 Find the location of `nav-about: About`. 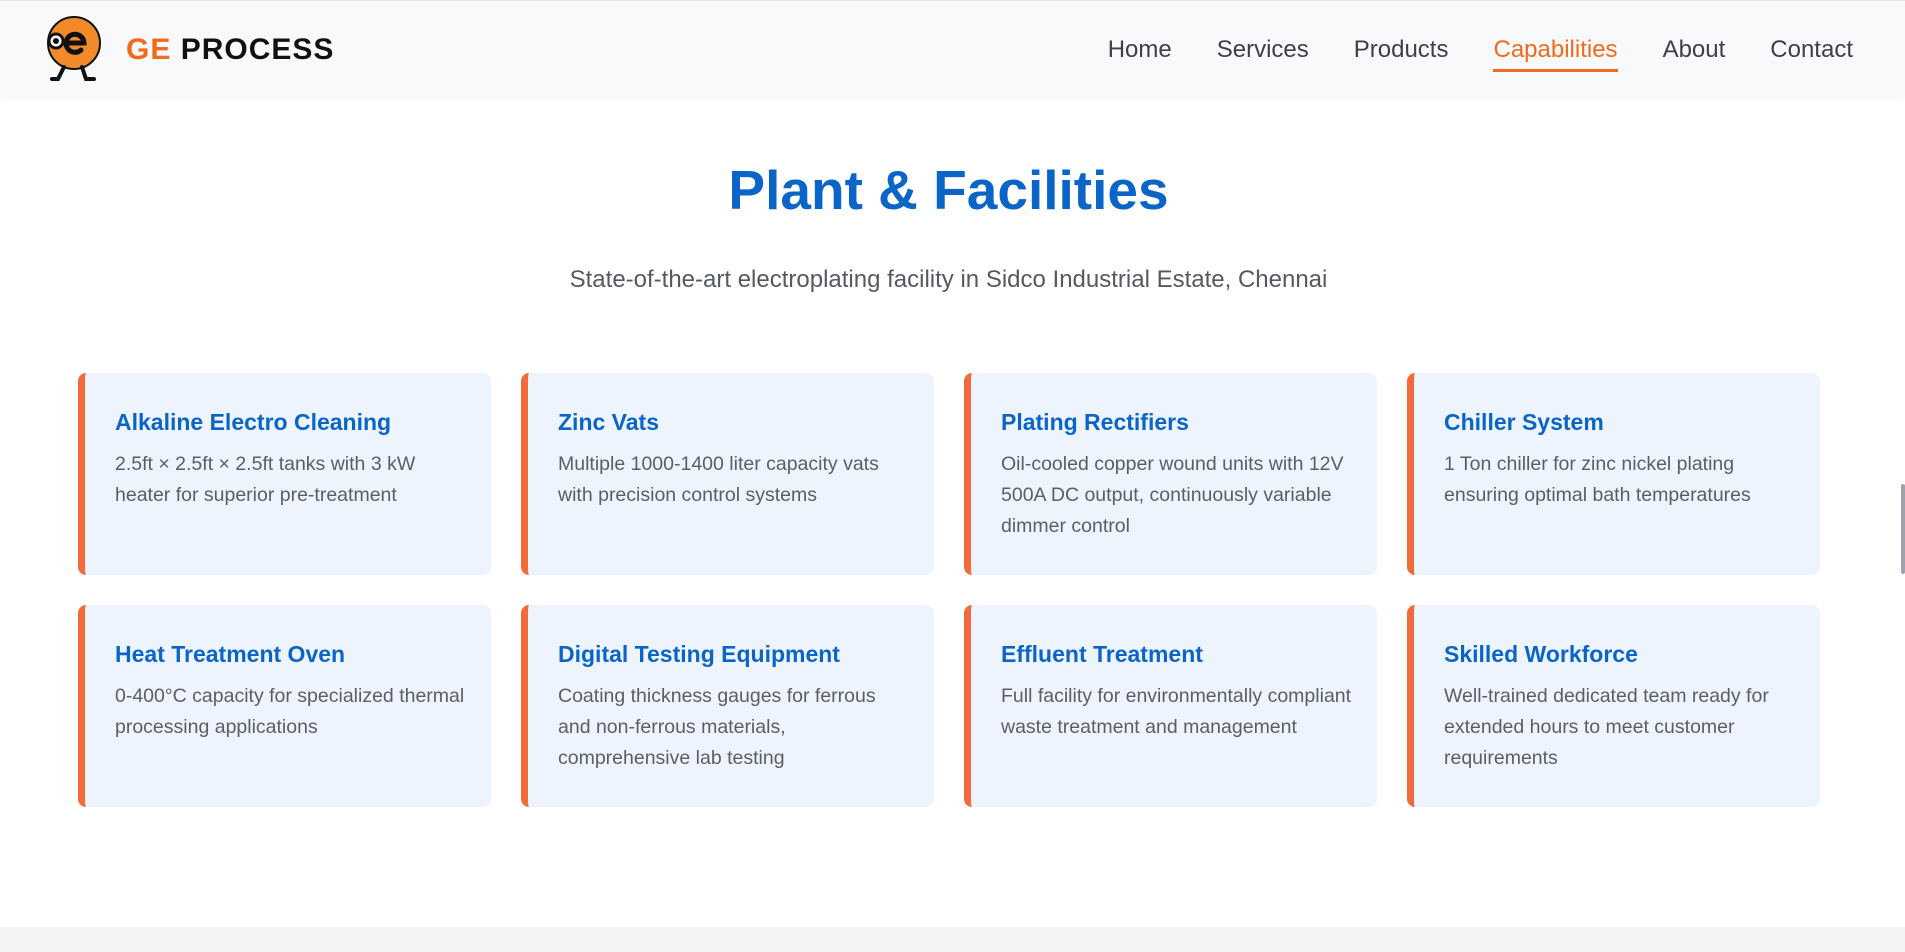

nav-about: About is located at coordinates (1694, 53).